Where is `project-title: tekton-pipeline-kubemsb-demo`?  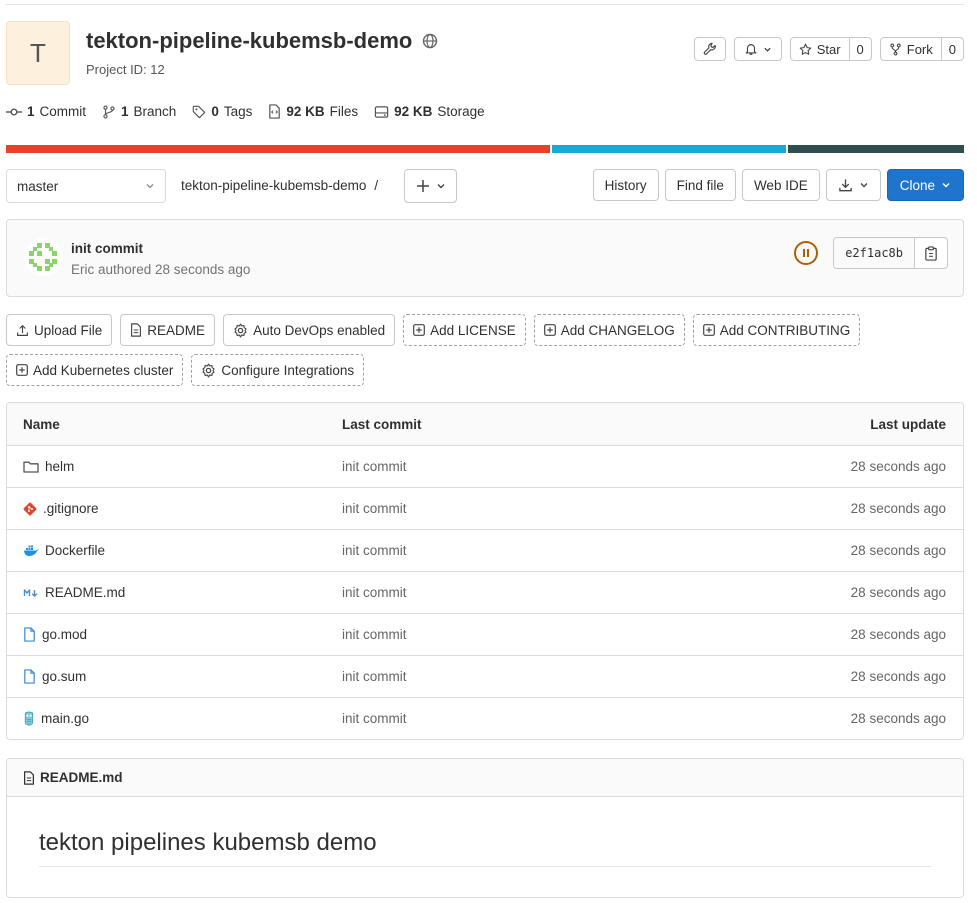 project-title: tekton-pipeline-kubemsb-demo is located at coordinates (262, 41).